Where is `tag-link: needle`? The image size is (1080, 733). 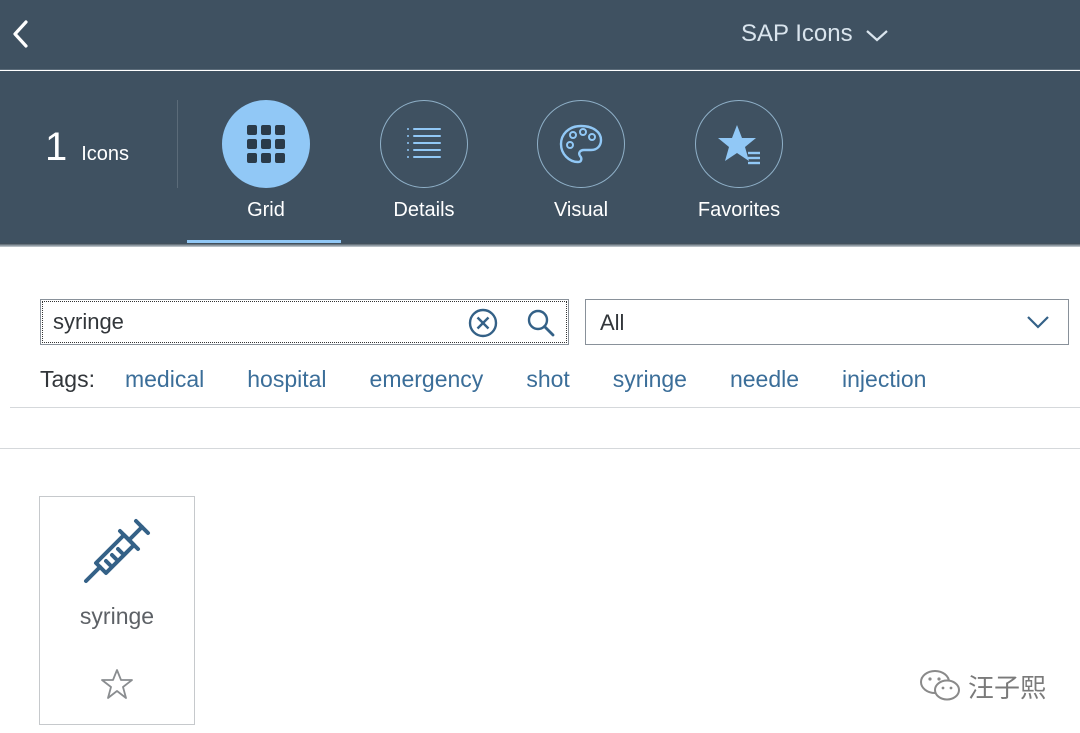
tag-link: needle is located at coordinates (764, 379).